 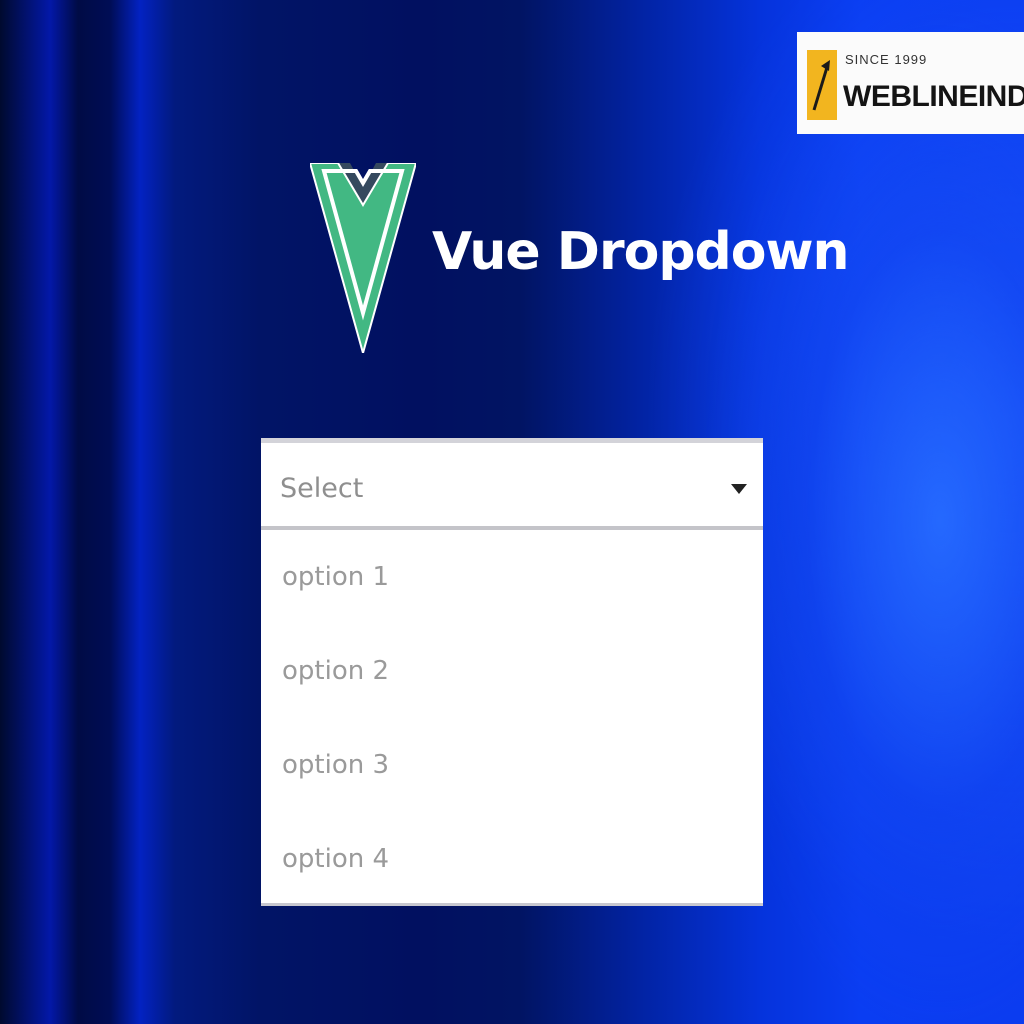 What do you see at coordinates (933, 96) in the screenshot?
I see `brand-name: WEBLINEINDIA` at bounding box center [933, 96].